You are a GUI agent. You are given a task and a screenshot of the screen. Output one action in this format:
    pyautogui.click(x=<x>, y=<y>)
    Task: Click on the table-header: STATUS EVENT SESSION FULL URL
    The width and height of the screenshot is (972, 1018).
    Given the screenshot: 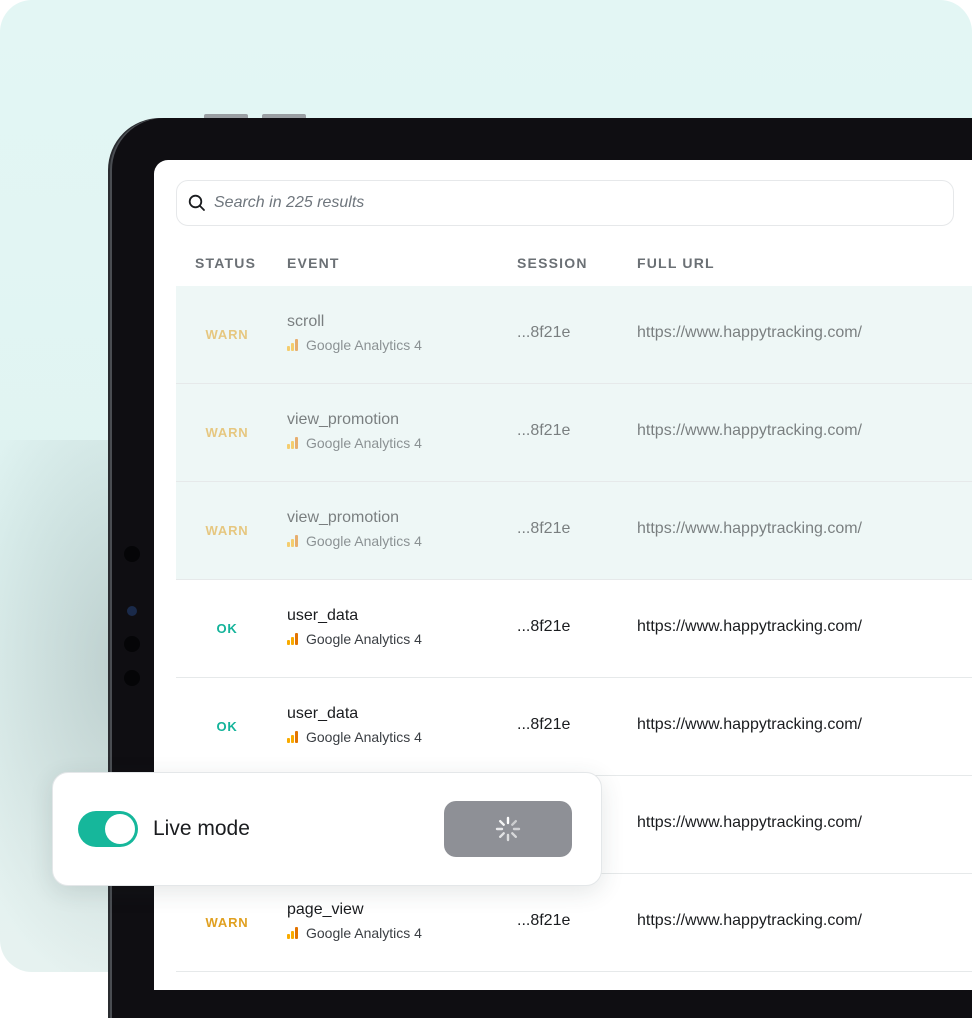 What is the action you would take?
    pyautogui.click(x=563, y=267)
    